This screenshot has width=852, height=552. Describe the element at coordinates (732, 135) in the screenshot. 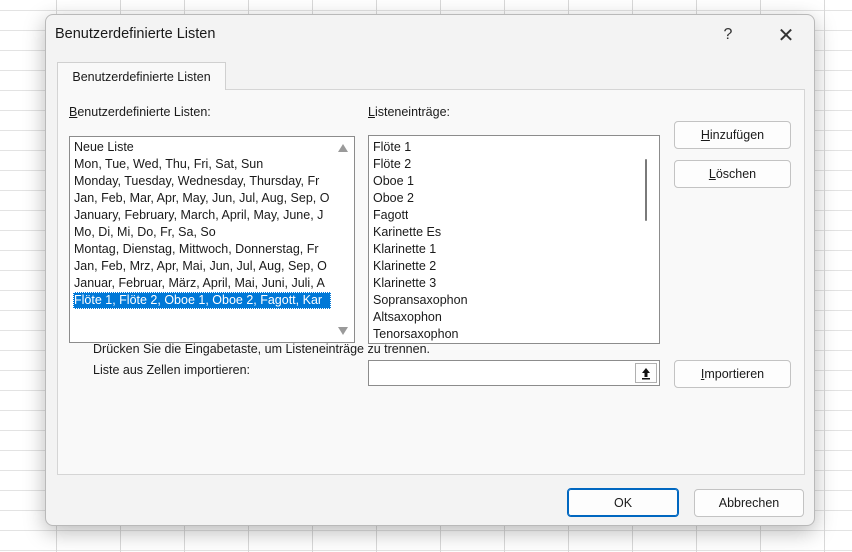

I see `add-button: Hinzufügen` at that location.